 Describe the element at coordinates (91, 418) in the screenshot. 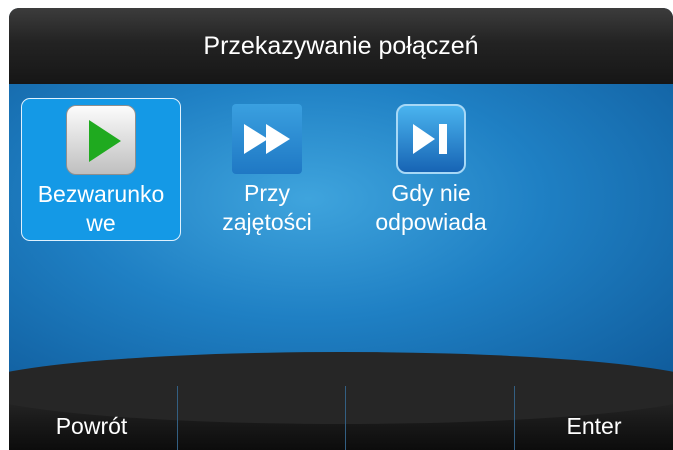

I see `back-softkey: Powrót` at that location.